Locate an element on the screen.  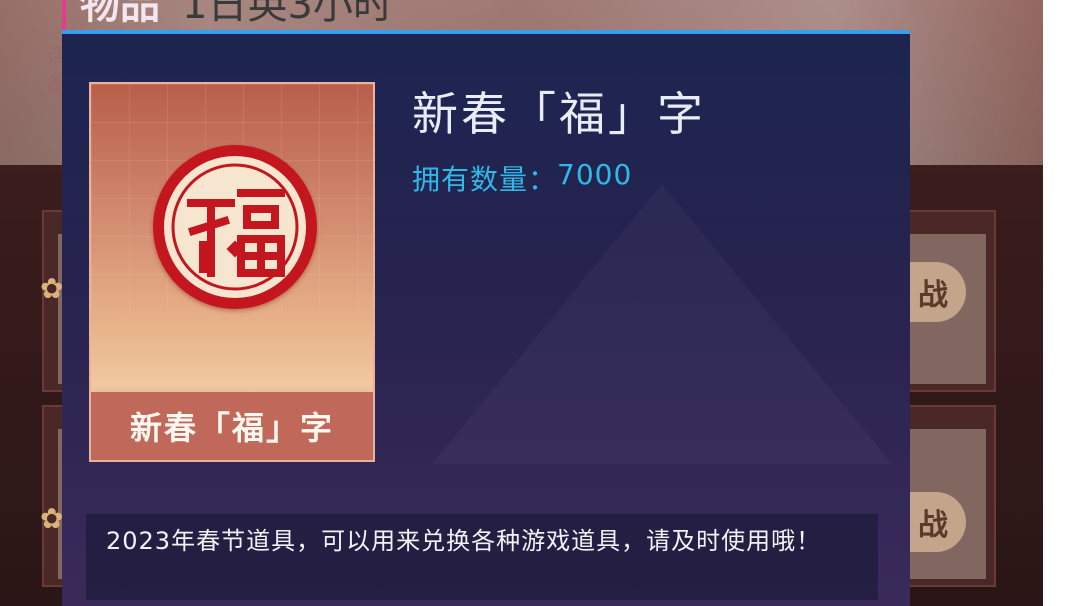
background-header-text: 1日英3小时 is located at coordinates (287, 14).